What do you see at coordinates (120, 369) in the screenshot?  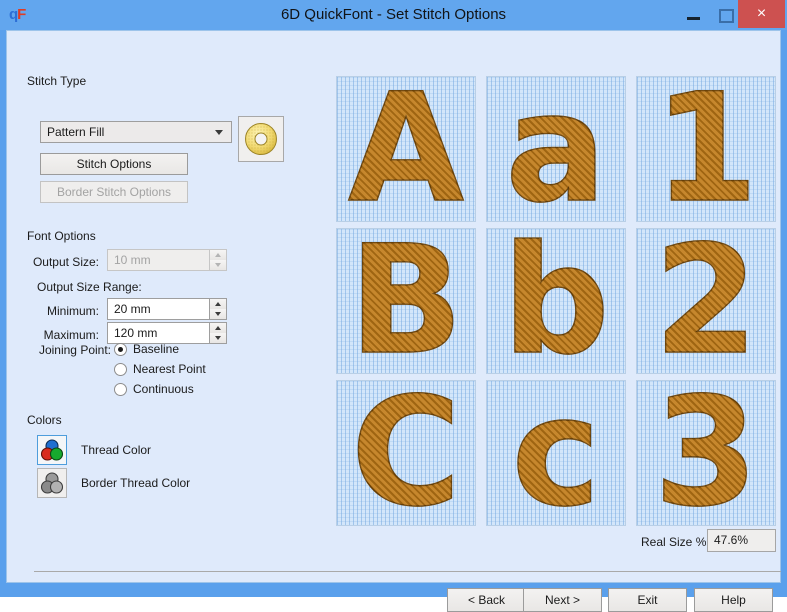 I see `radio-nearest-point-icon` at bounding box center [120, 369].